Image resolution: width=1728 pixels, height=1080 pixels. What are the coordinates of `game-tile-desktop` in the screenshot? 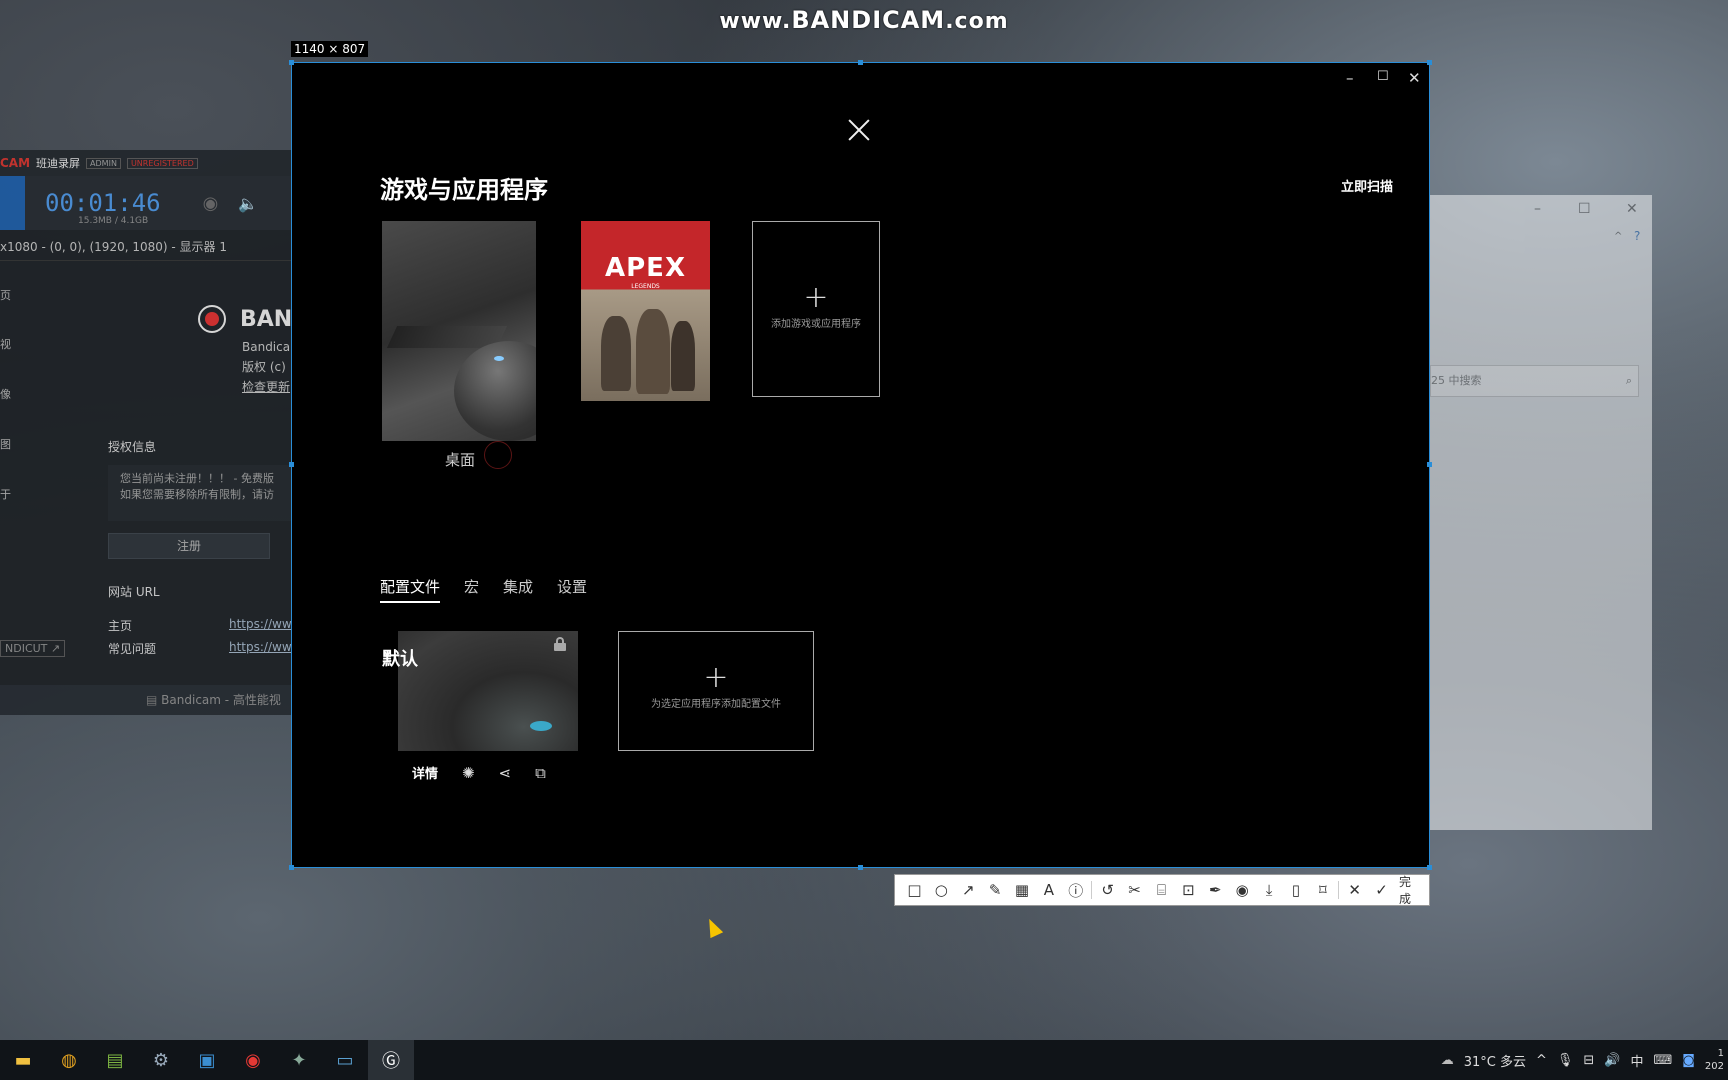 It's located at (459, 331).